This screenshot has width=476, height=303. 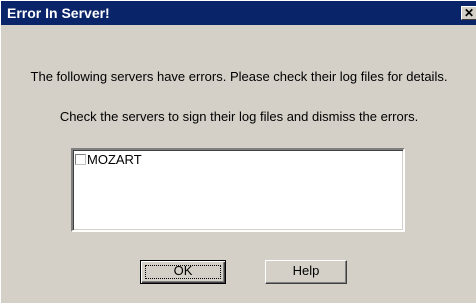 I want to click on server-name: MOZART, so click(x=114, y=159).